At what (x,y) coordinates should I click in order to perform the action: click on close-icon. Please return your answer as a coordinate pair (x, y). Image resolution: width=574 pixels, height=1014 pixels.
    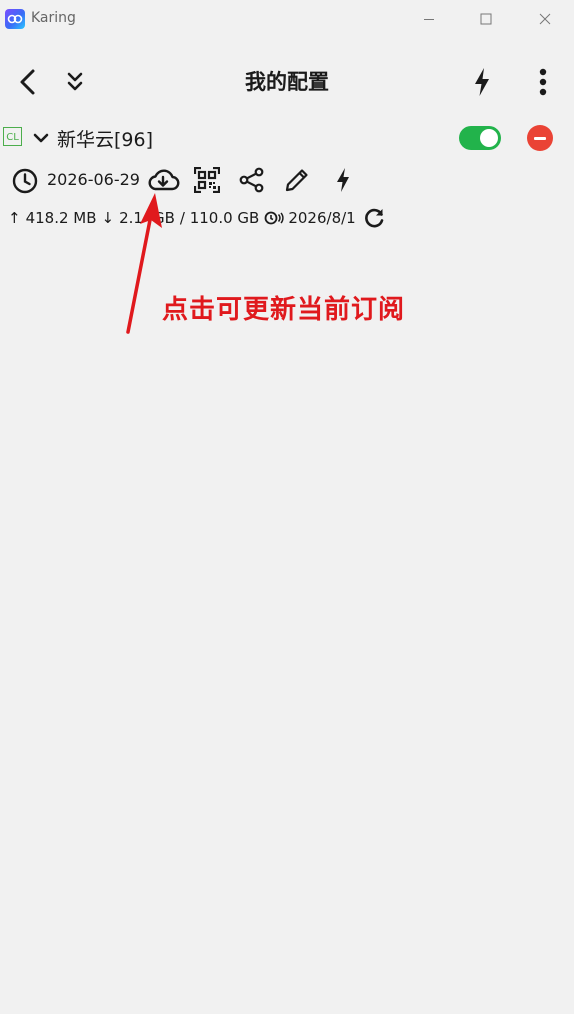
    Looking at the image, I should click on (545, 19).